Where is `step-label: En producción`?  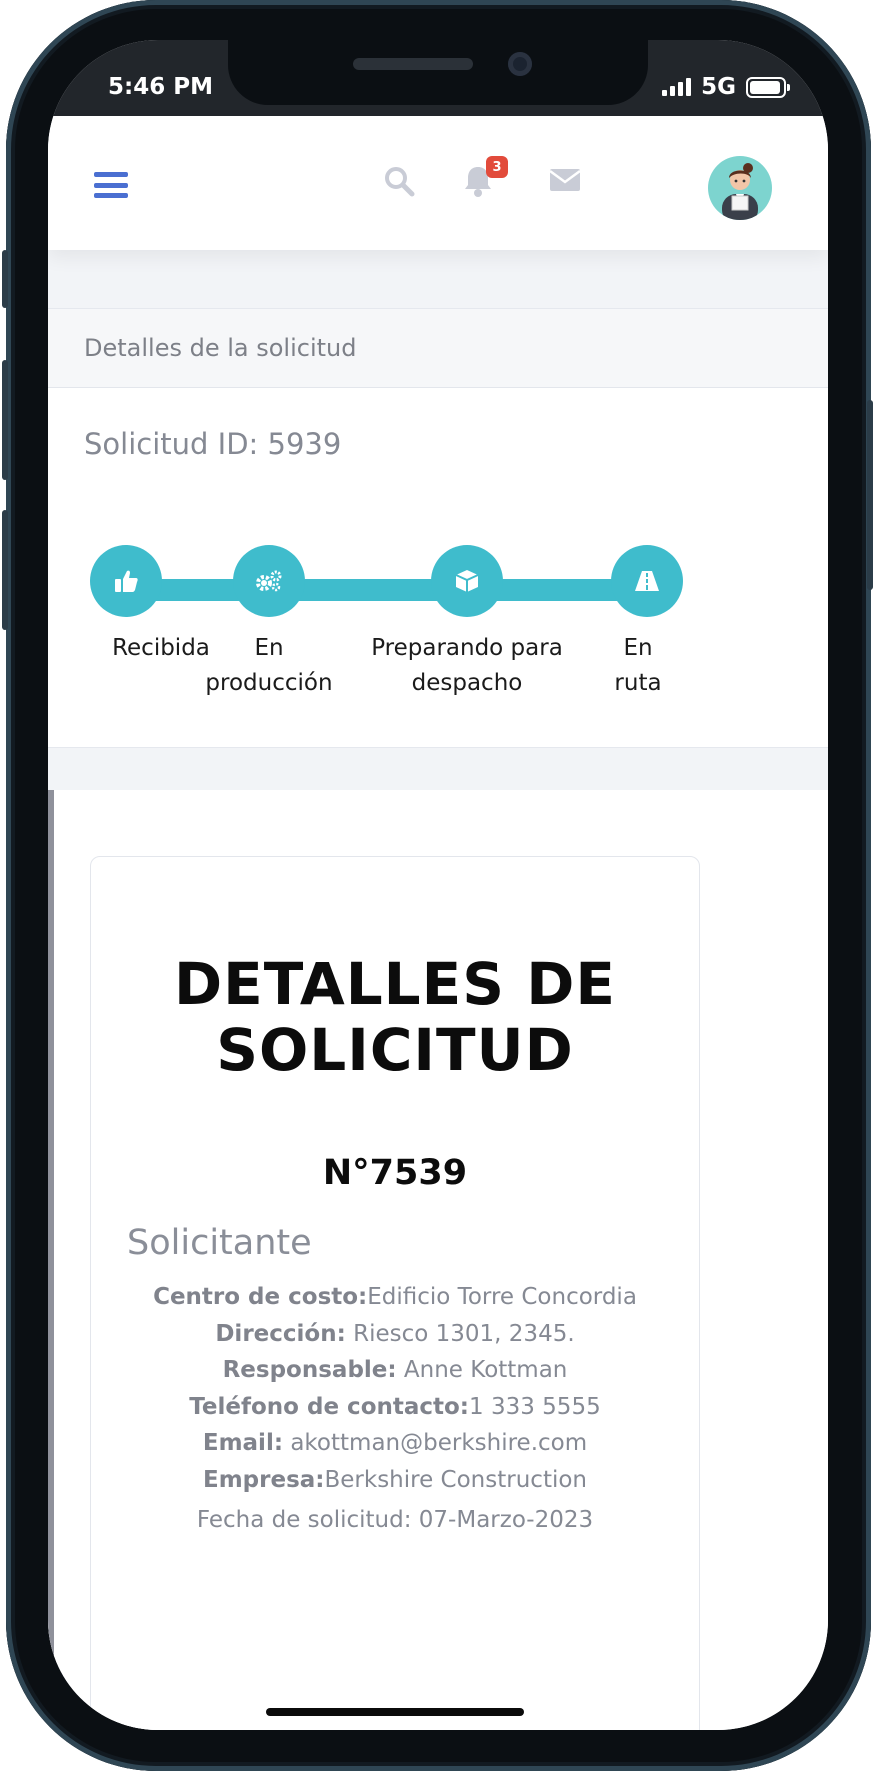 step-label: En producción is located at coordinates (269, 665).